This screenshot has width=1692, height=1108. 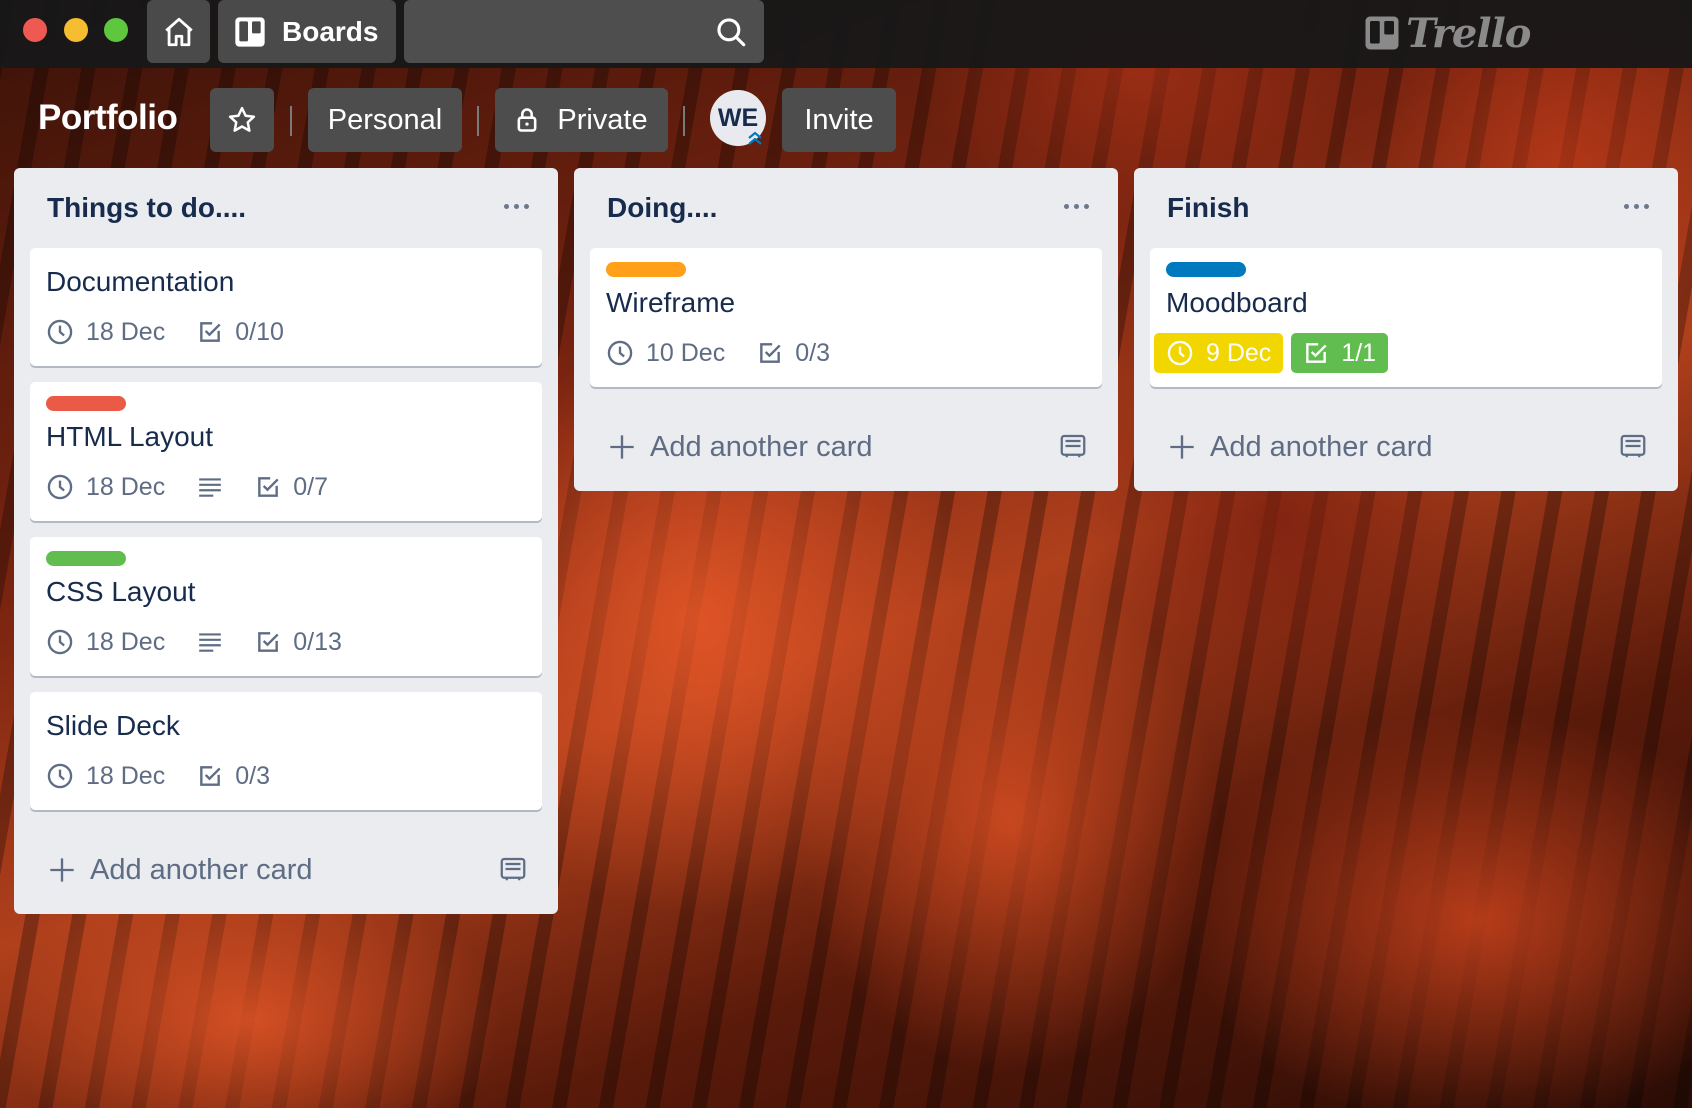 I want to click on star-board-button, so click(x=242, y=120).